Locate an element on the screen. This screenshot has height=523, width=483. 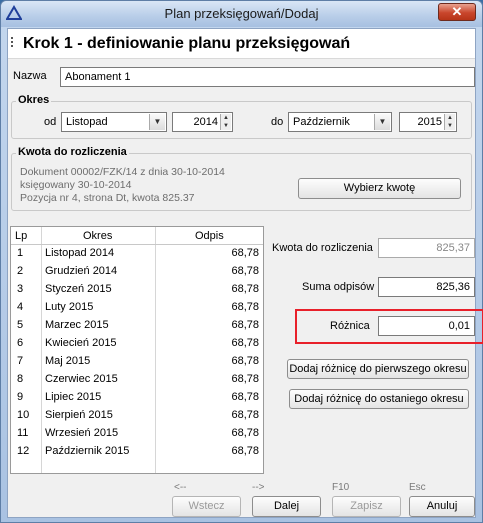
table-row: 6 Kwiecień 2015 68,78 is located at coordinates (137, 344).